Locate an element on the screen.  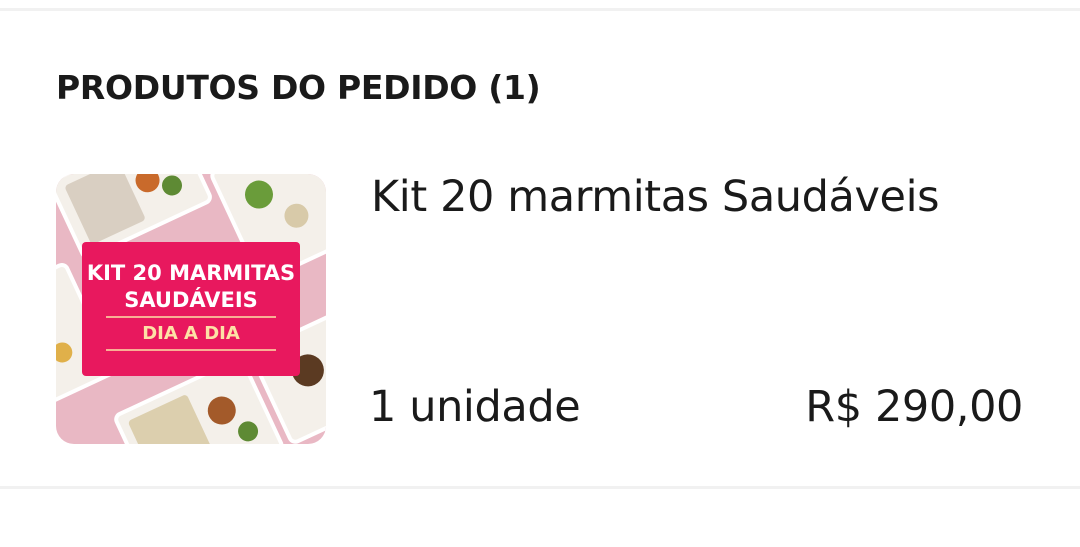
product-photo: KIT 20 MARMITAS SAUDÁVEIS DIA A DIA is located at coordinates (191, 309).